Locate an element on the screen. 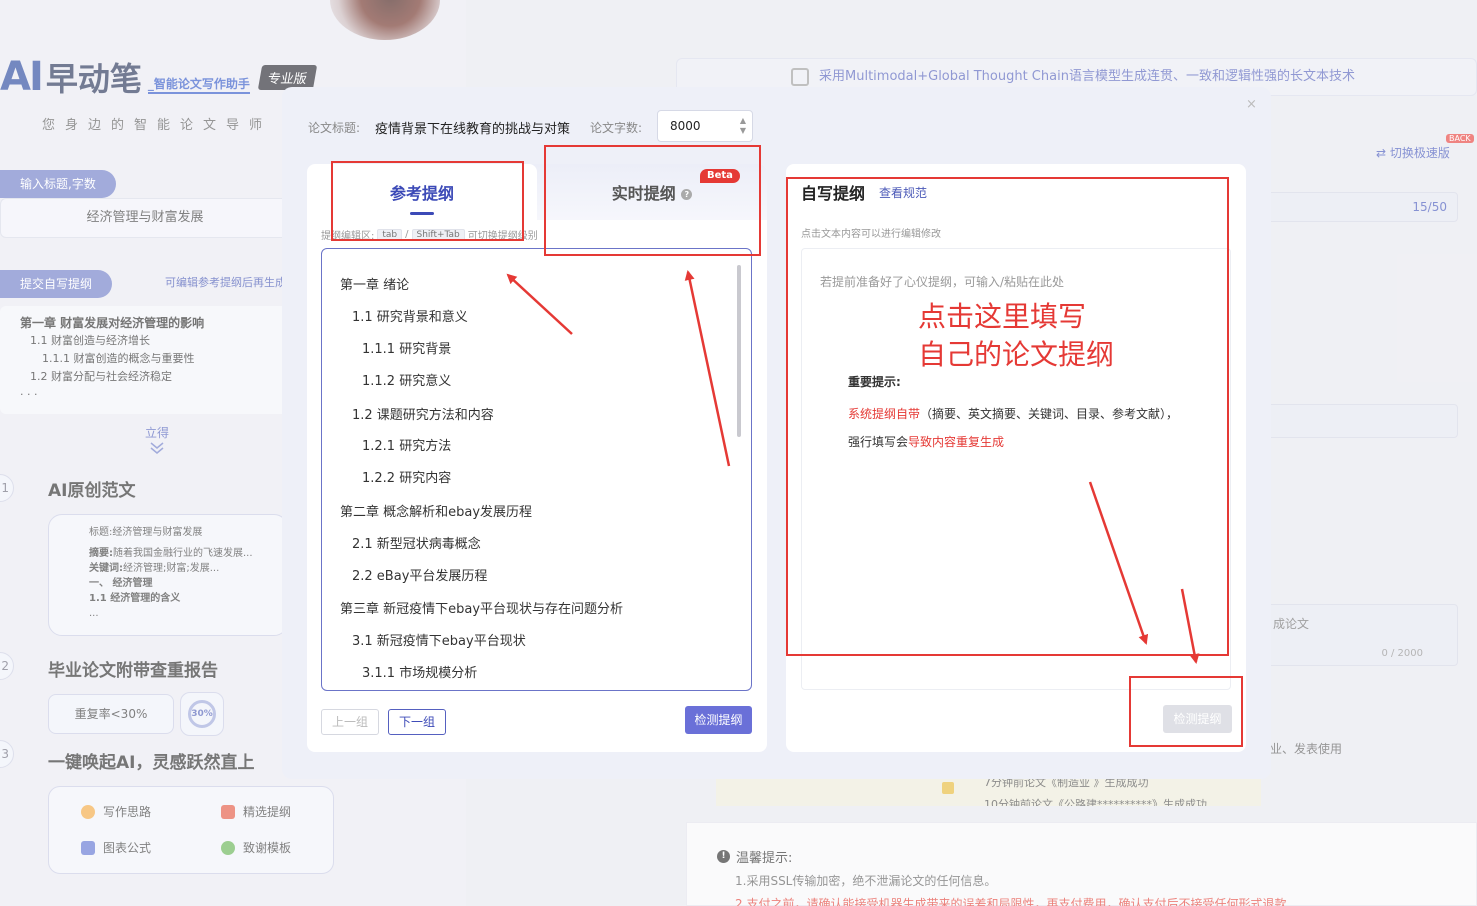  arrow-to-live-tab is located at coordinates (707, 368).